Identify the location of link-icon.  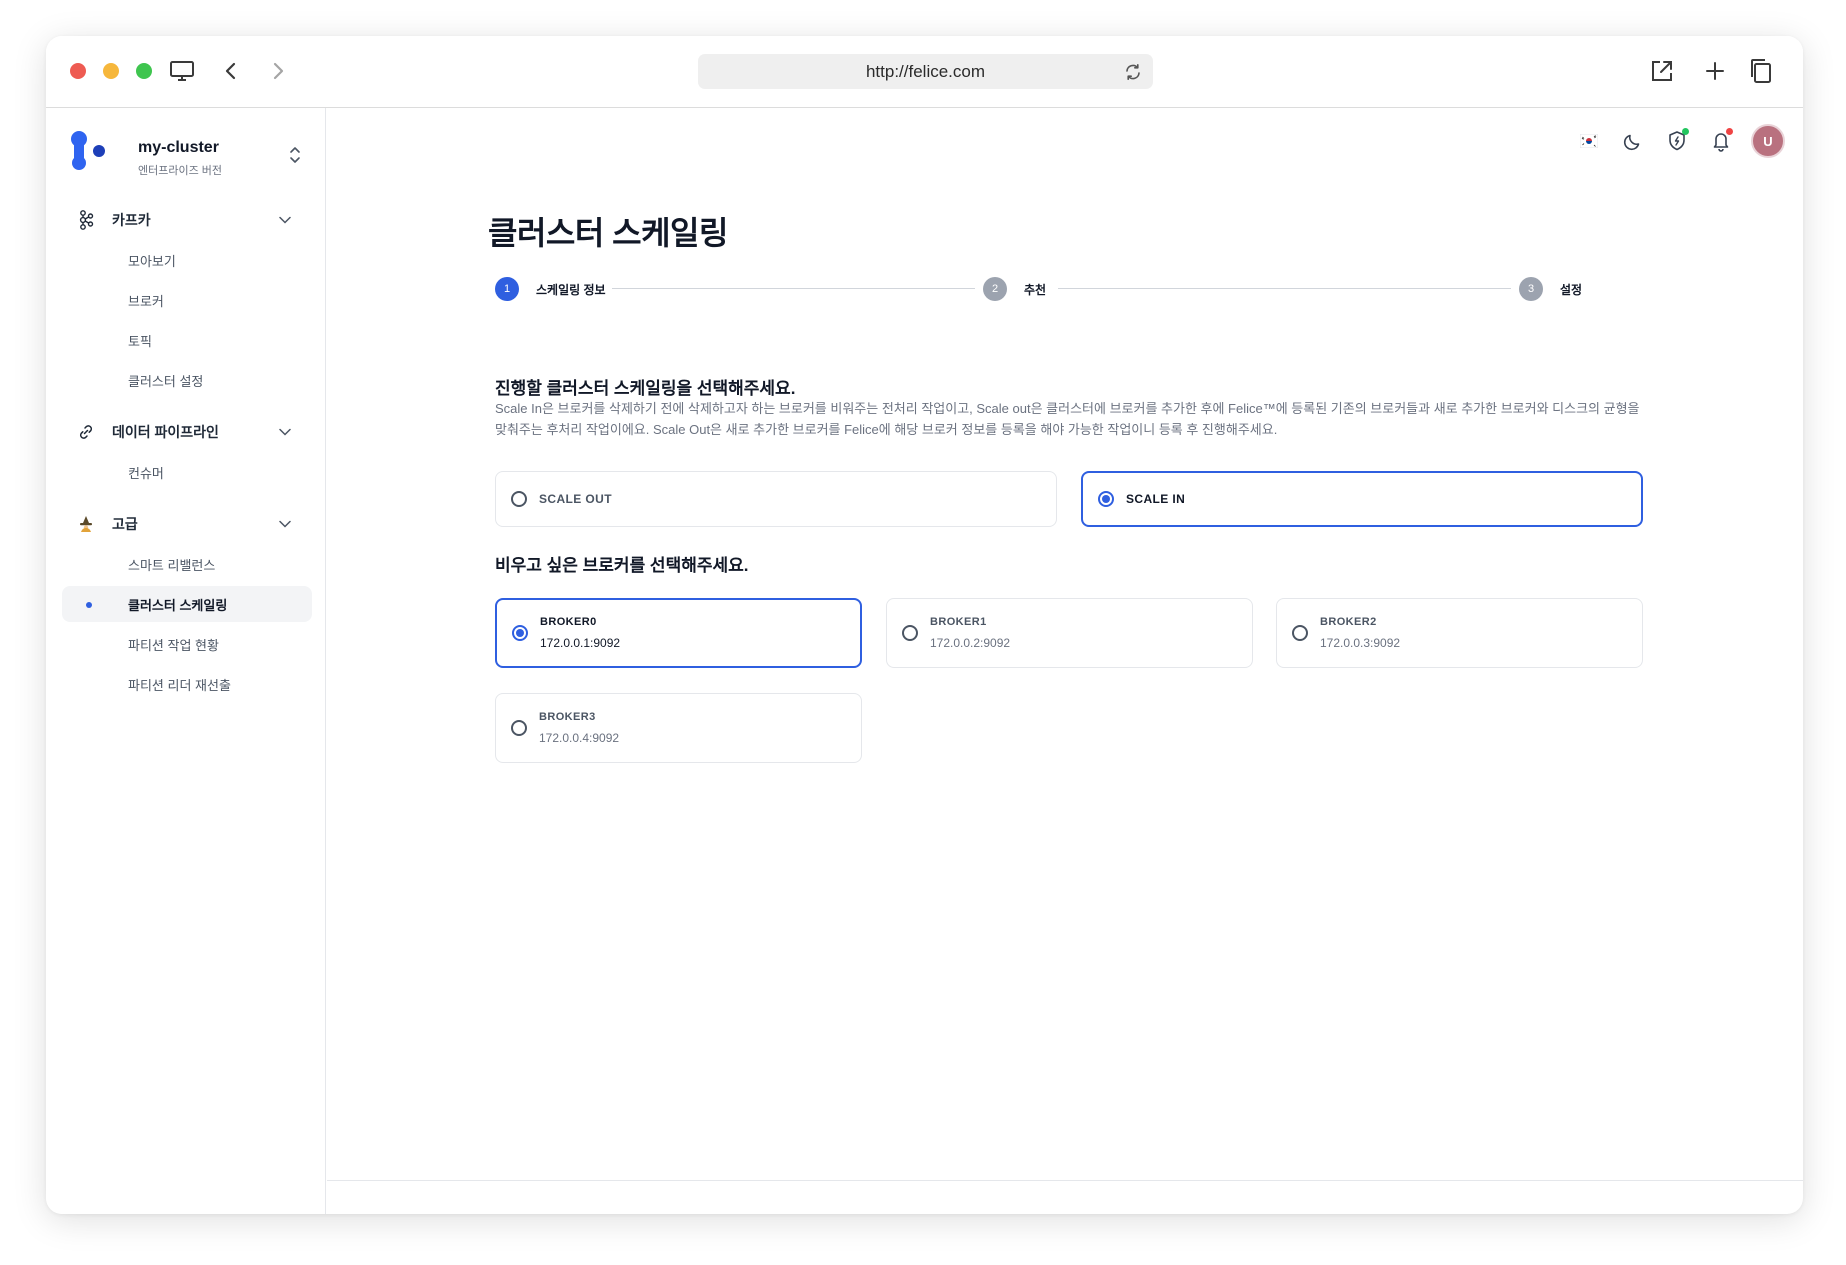
(86, 432).